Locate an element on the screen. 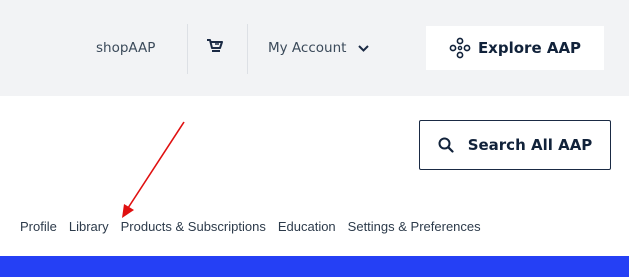  network-icon is located at coordinates (460, 48).